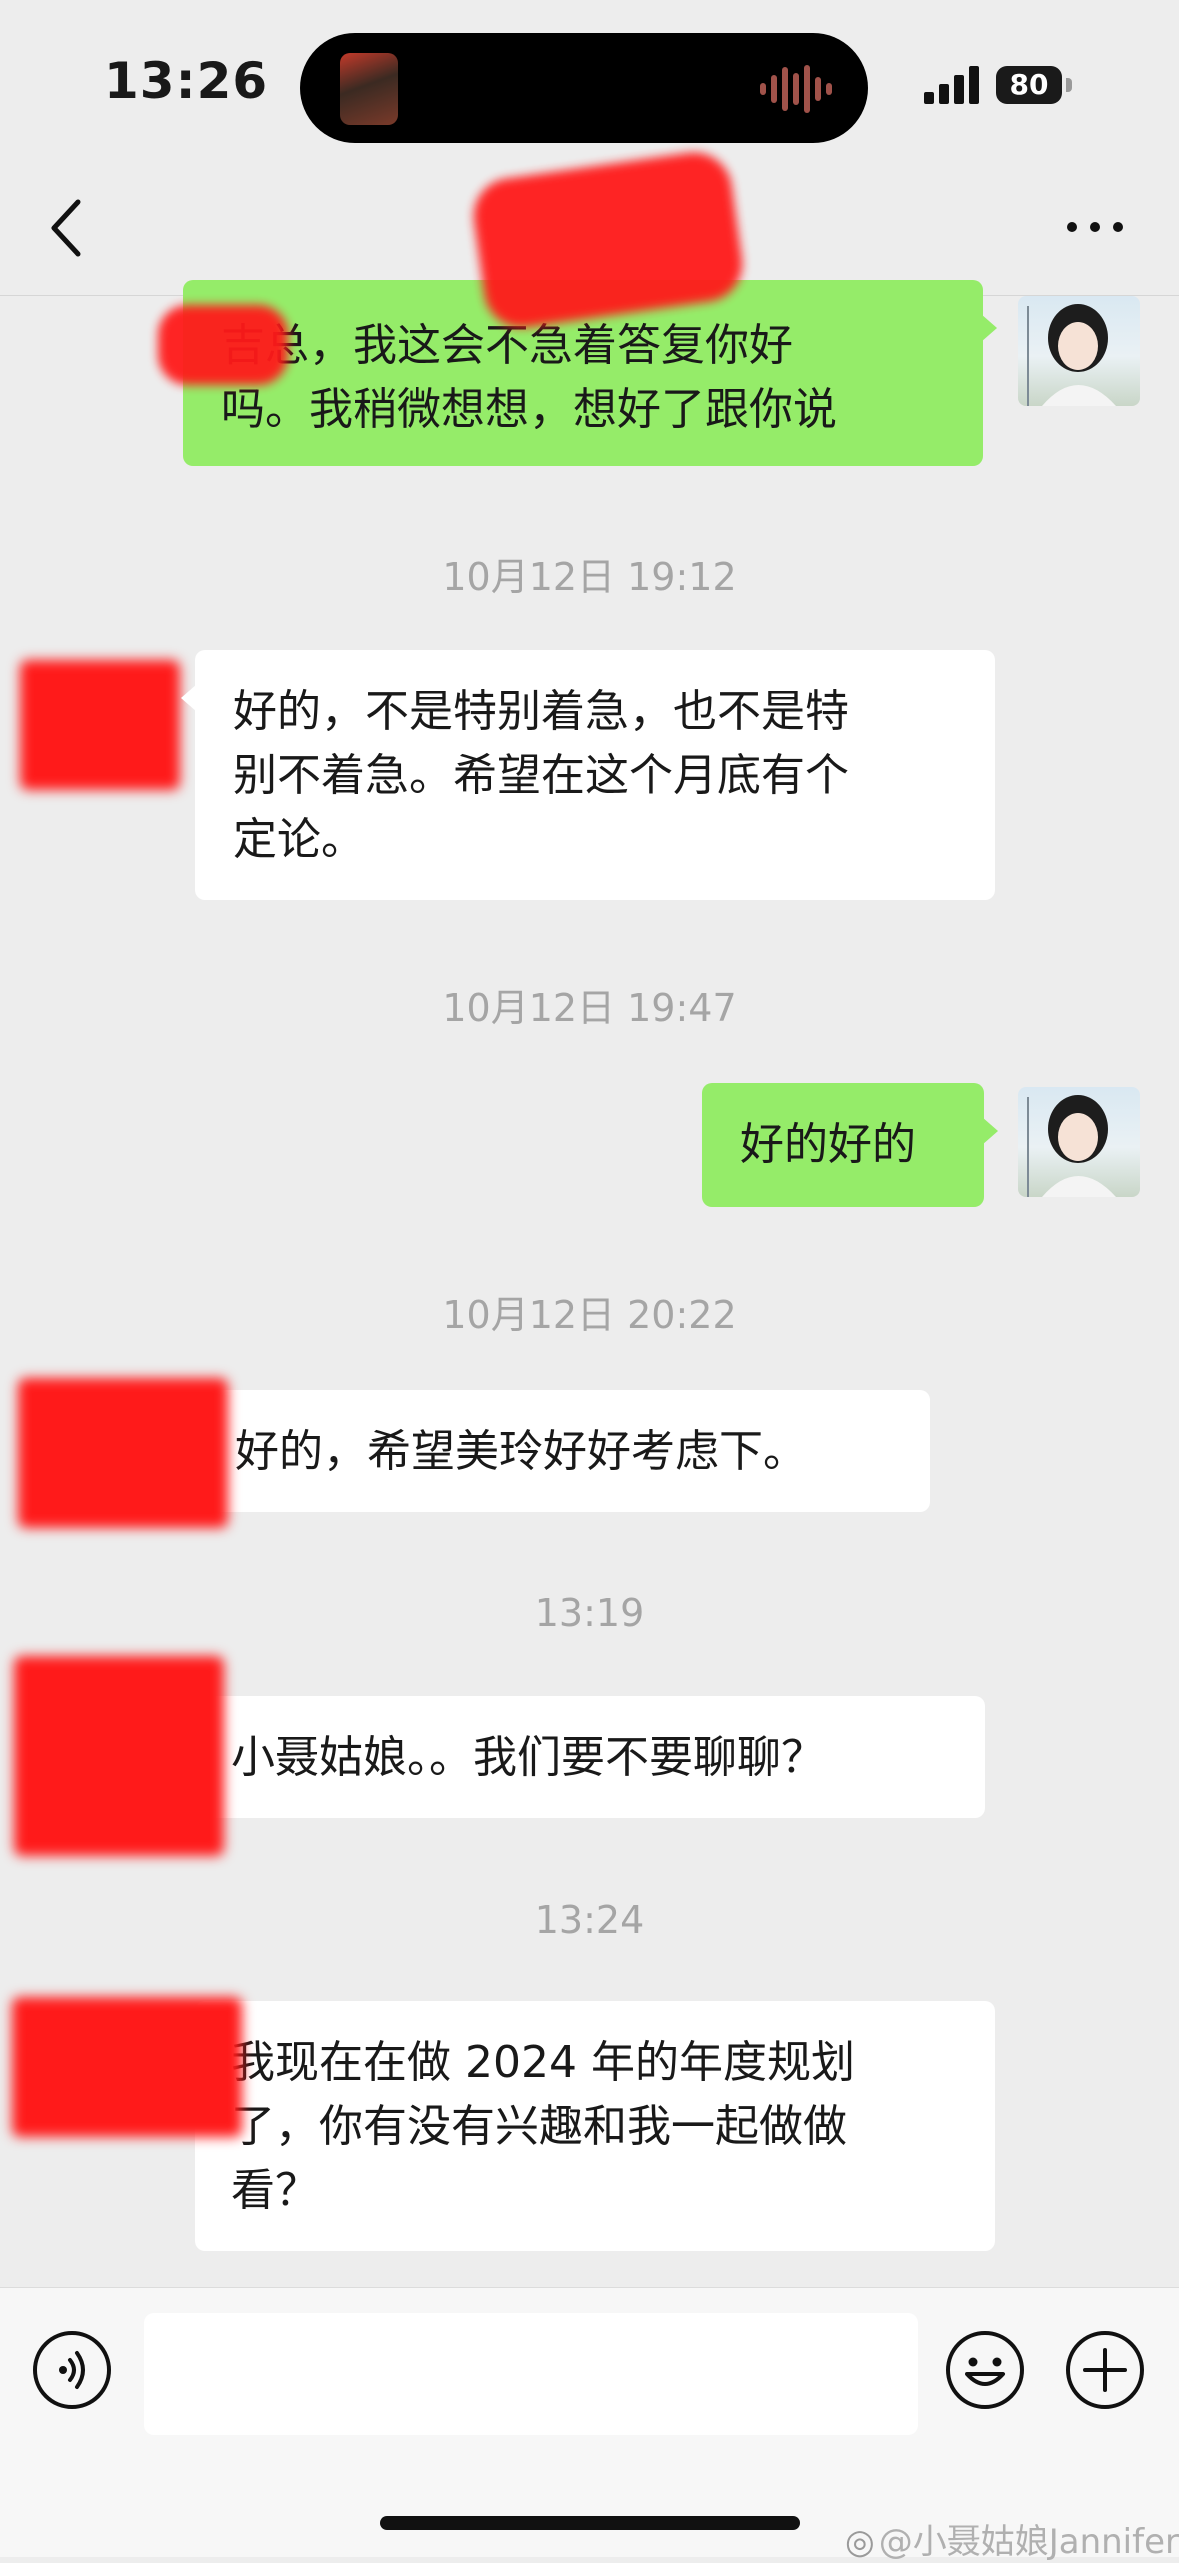  Describe the element at coordinates (589, 1008) in the screenshot. I see `timestamp: 10月12日 19:47` at that location.